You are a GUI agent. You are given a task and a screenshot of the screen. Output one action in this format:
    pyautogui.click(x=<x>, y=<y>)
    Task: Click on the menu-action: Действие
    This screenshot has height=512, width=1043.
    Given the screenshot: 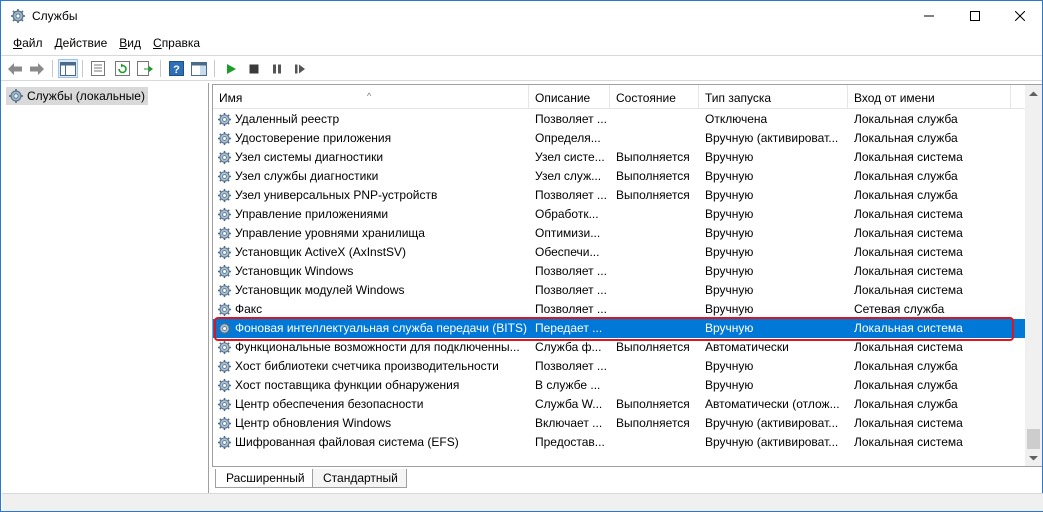 What is the action you would take?
    pyautogui.click(x=81, y=43)
    